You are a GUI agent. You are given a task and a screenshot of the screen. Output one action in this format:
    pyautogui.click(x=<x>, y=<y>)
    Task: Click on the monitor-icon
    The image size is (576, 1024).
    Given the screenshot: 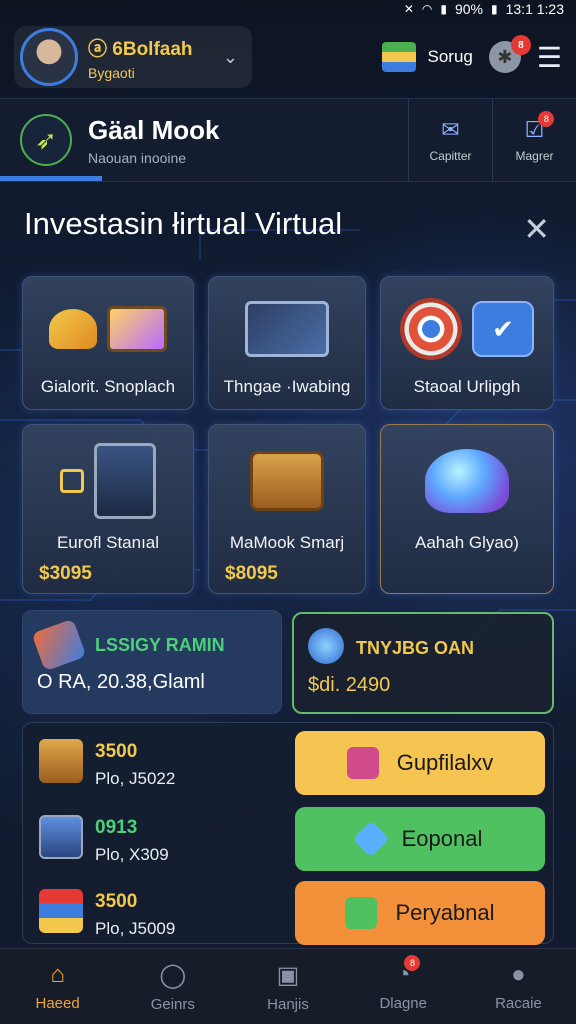 What is the action you would take?
    pyautogui.click(x=61, y=837)
    